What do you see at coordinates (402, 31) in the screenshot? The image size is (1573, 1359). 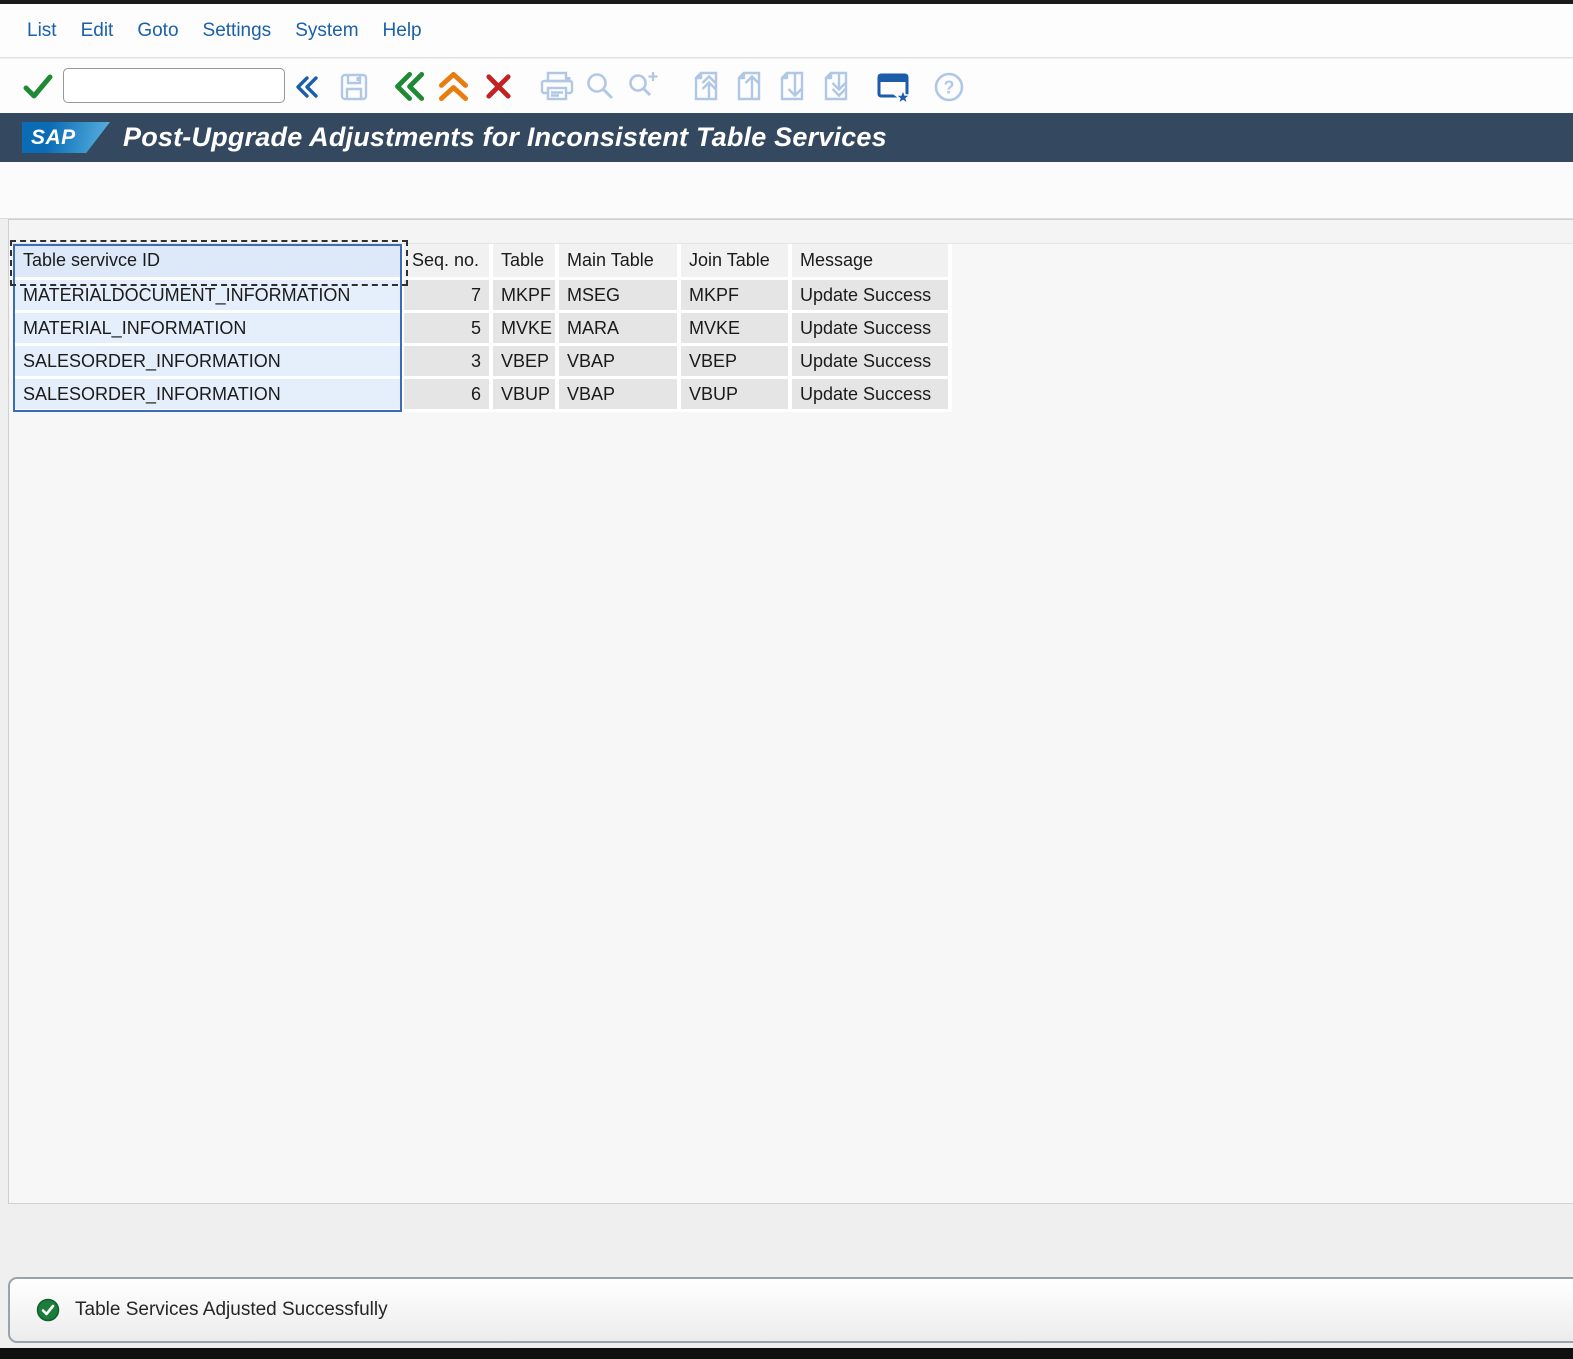 I see `menu-item-help: Help` at bounding box center [402, 31].